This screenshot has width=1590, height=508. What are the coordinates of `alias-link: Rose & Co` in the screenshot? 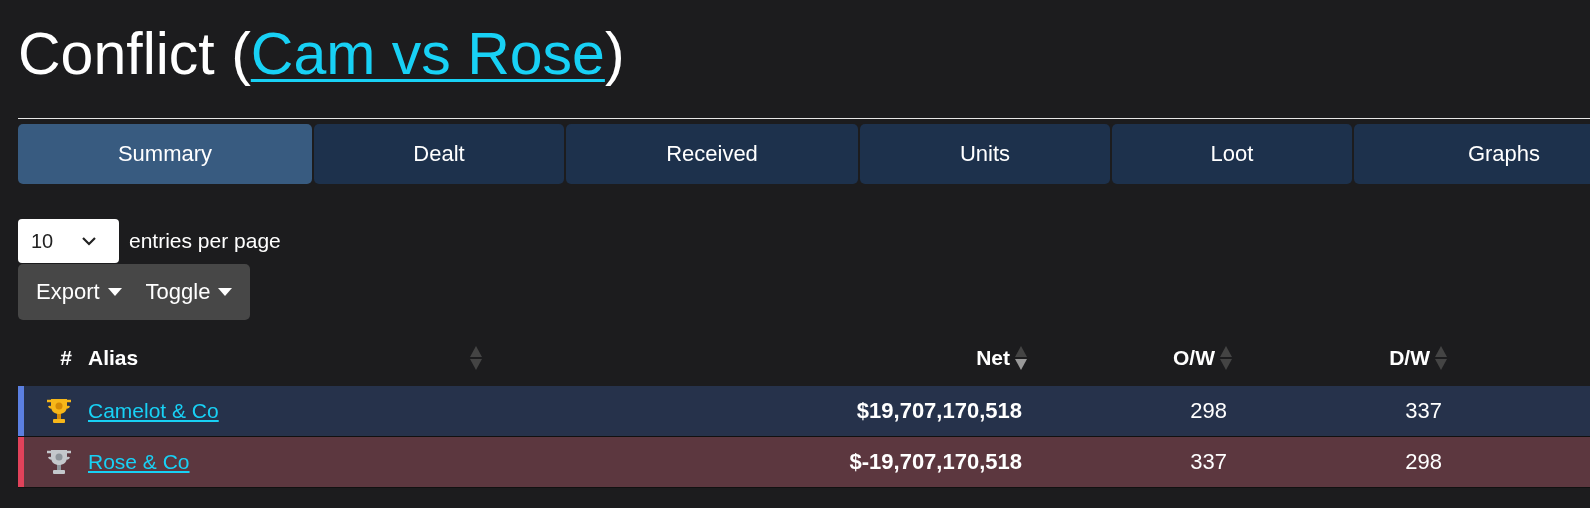 It's located at (136, 462).